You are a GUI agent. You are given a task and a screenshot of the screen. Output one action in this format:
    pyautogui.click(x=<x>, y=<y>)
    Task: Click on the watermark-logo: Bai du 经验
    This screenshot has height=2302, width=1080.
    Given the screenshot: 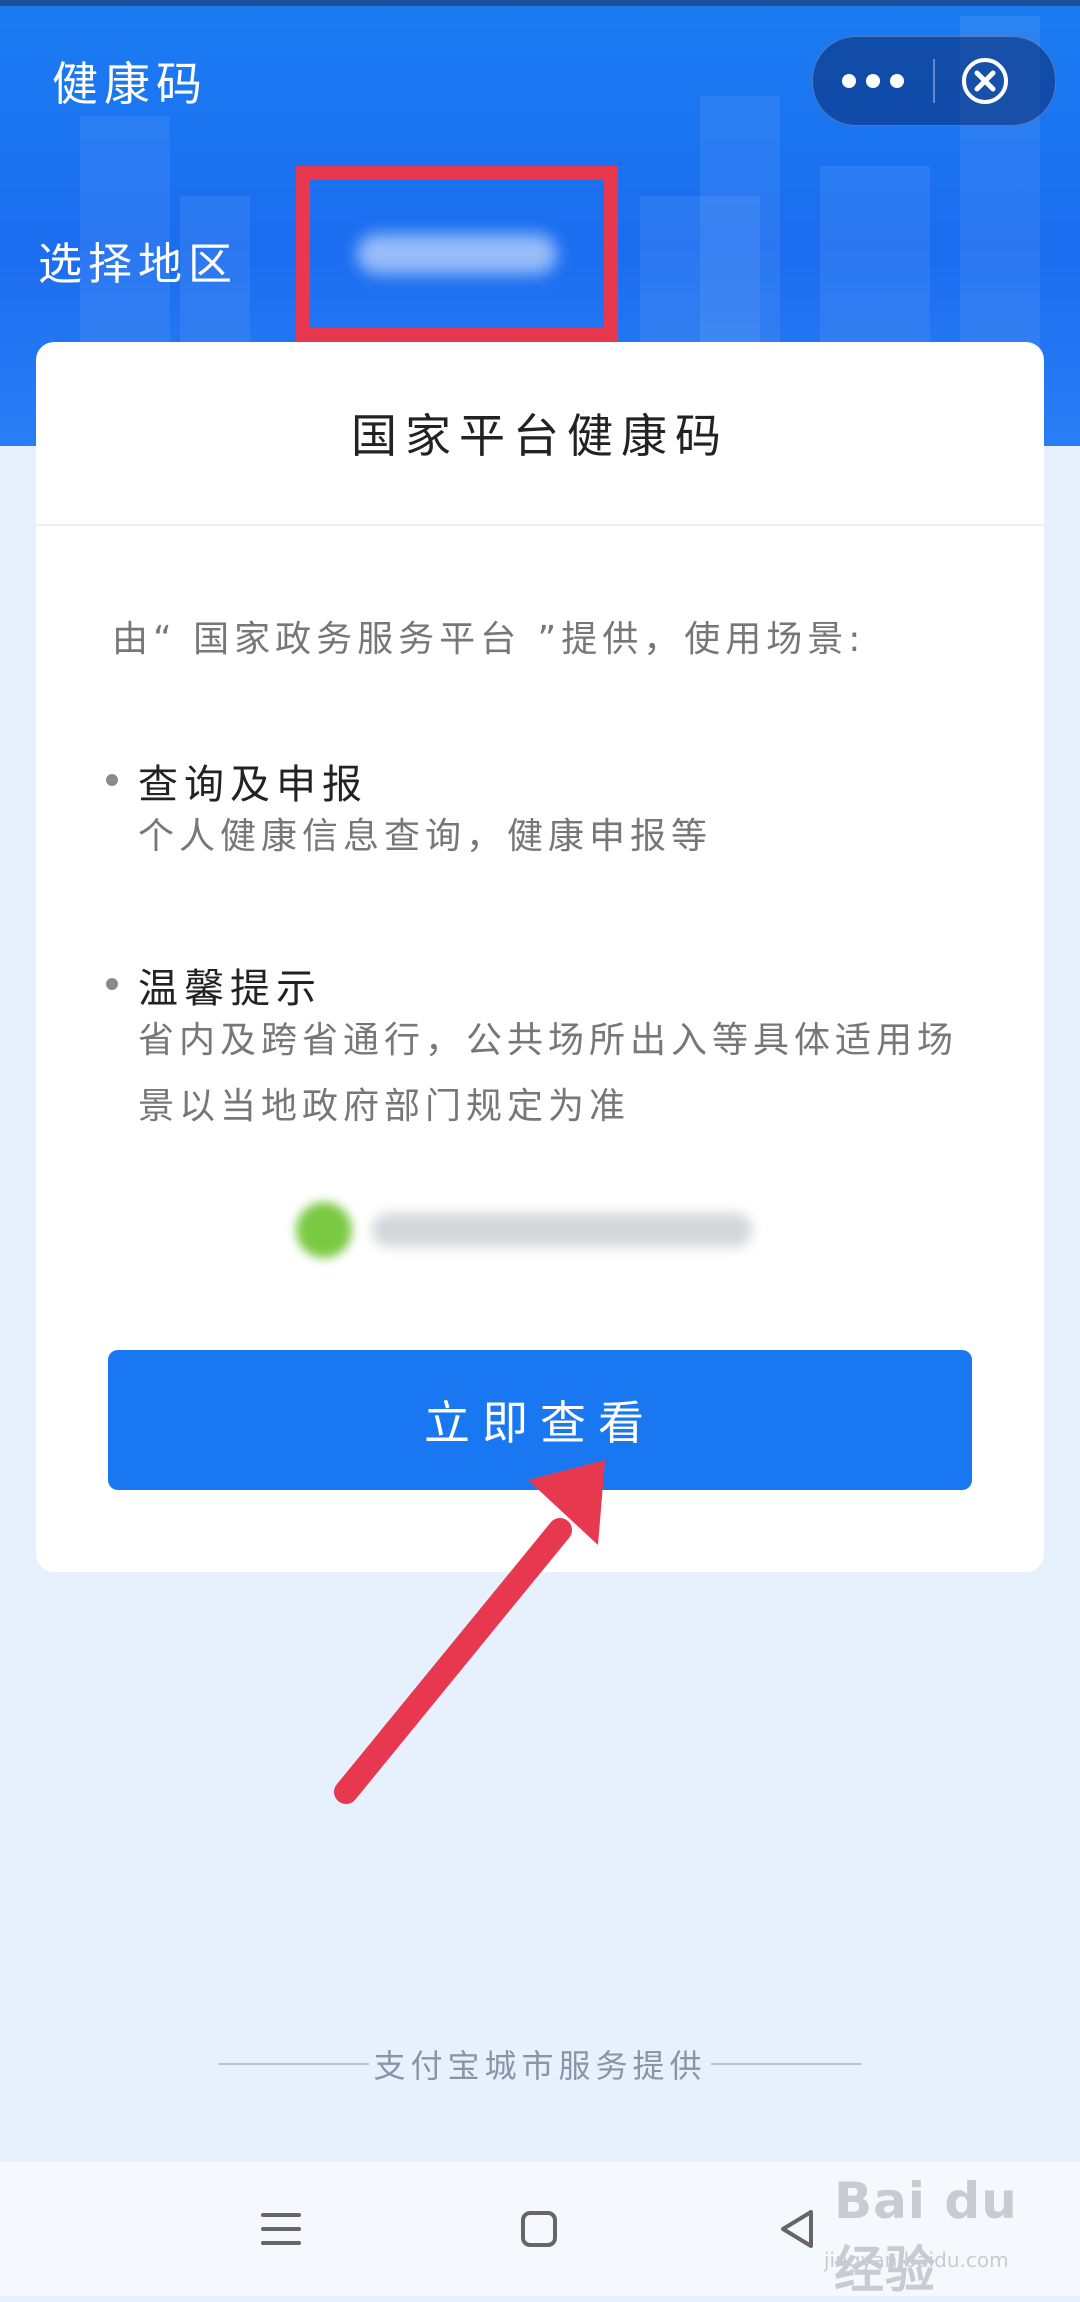 What is the action you would take?
    pyautogui.click(x=926, y=2235)
    